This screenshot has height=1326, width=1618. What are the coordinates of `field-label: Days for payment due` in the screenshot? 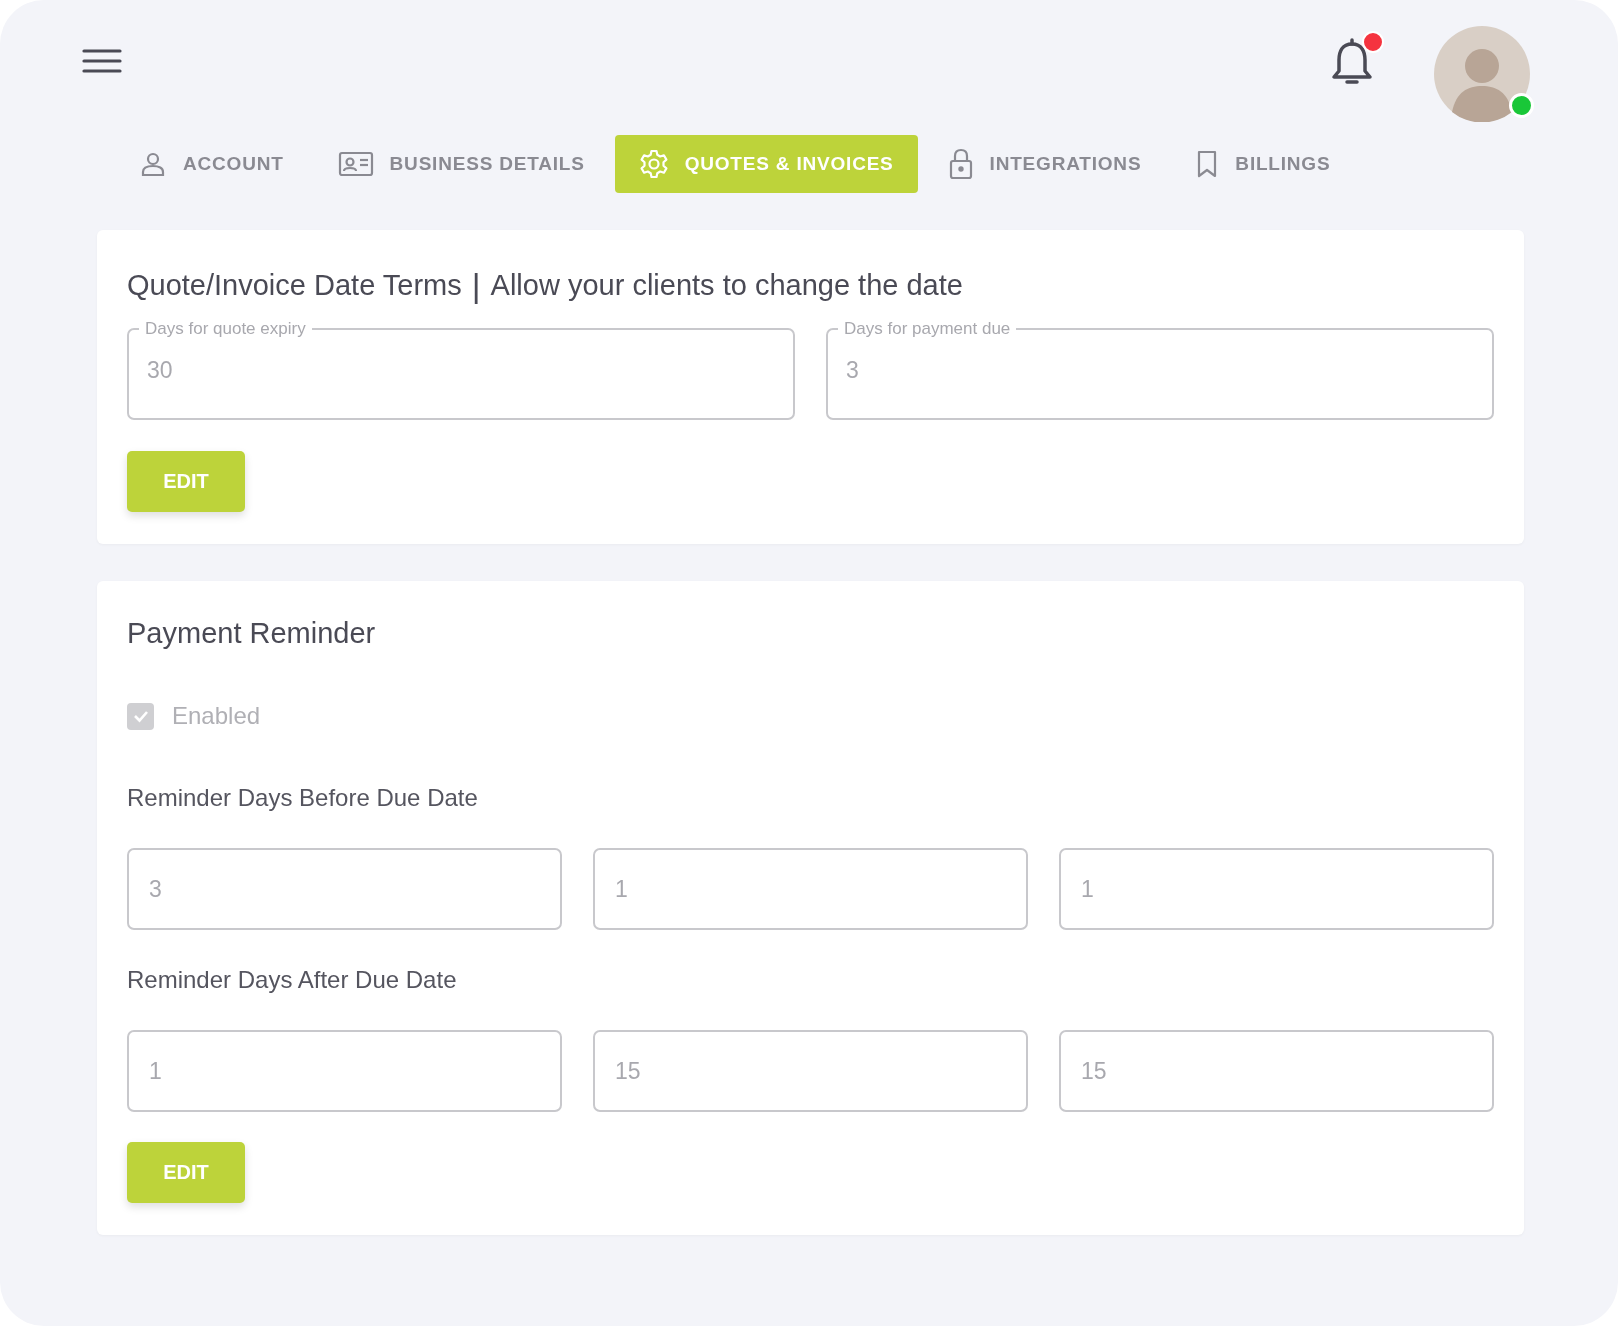 It's located at (927, 328).